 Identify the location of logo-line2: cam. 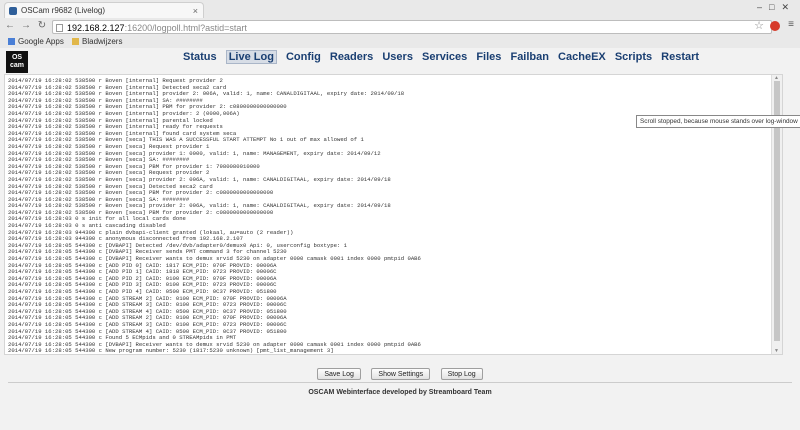
(16, 65).